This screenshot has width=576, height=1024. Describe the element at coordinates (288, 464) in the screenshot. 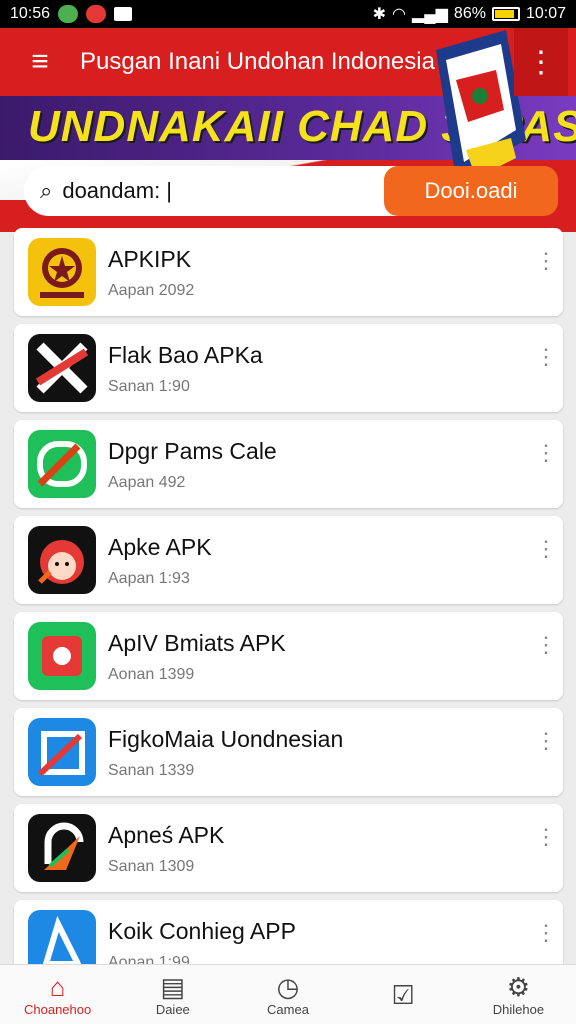

I see `list-item: Dpgr Pams Cale Aapan 492 ⋮` at that location.